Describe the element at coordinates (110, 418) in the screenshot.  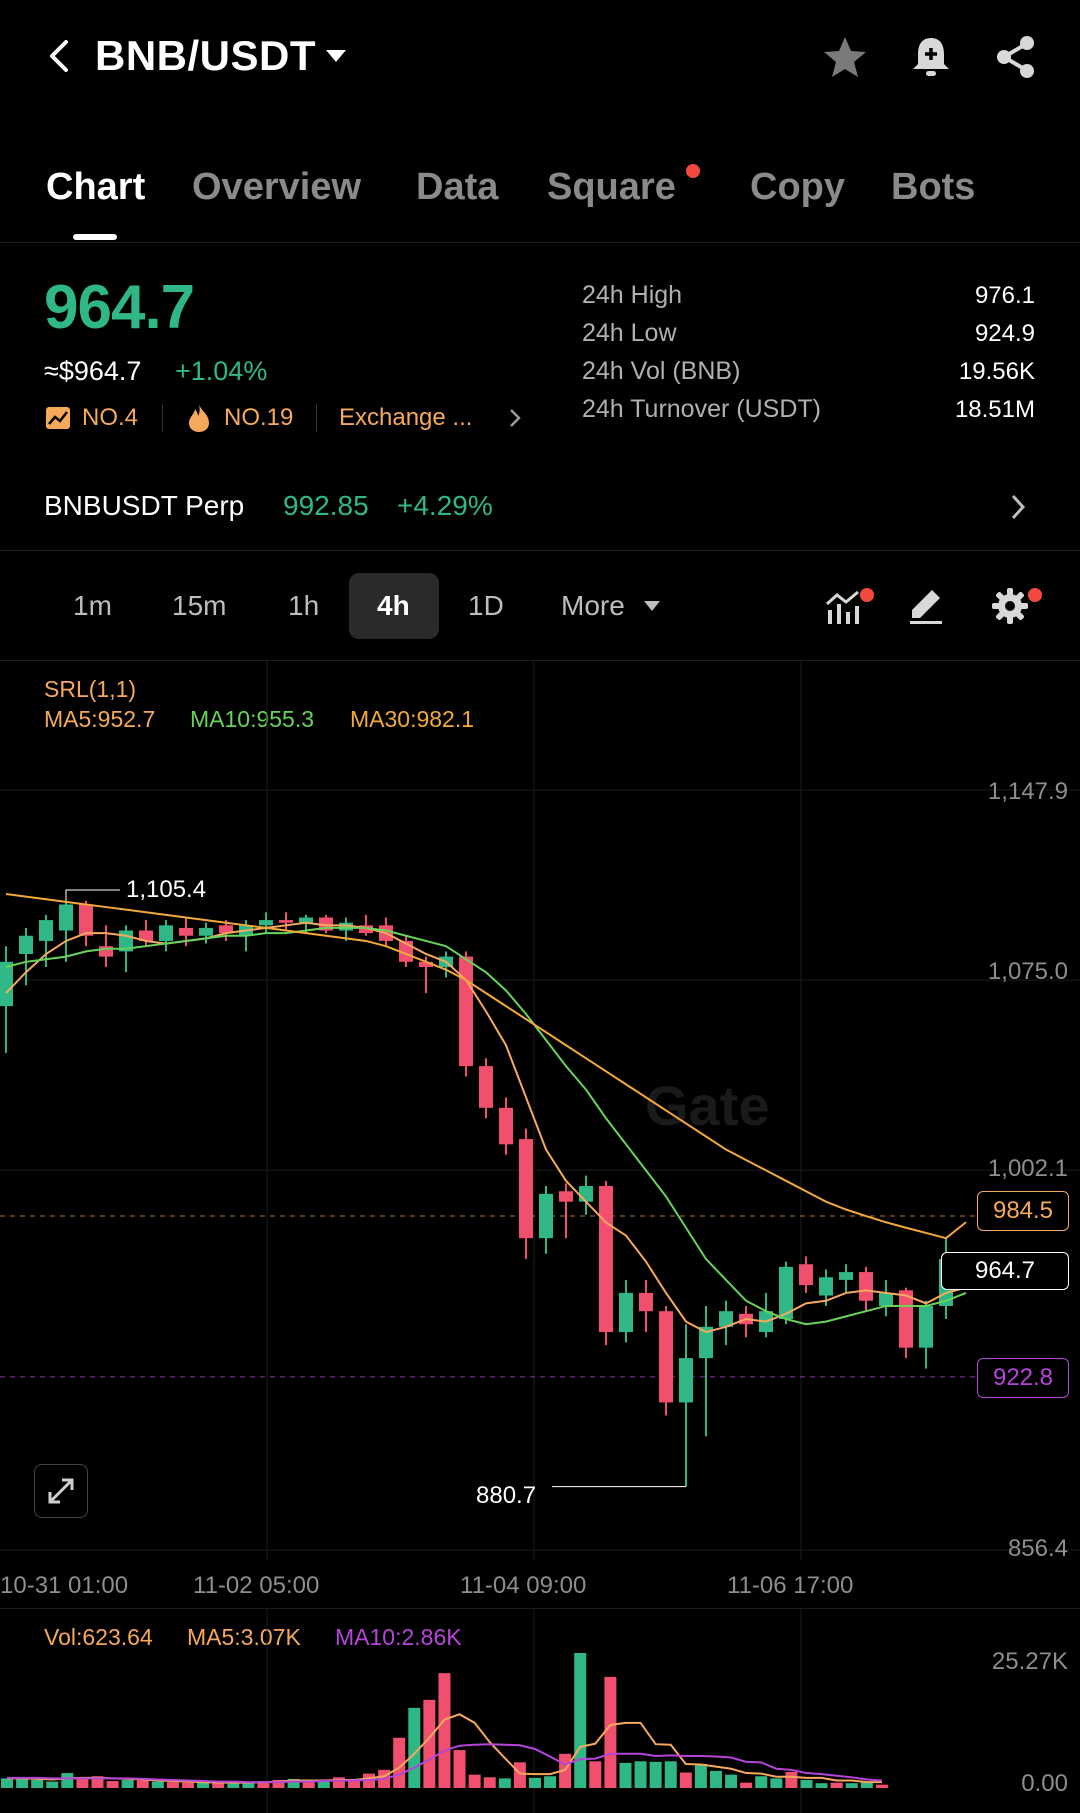
I see `rank-badge-1: NO.4` at that location.